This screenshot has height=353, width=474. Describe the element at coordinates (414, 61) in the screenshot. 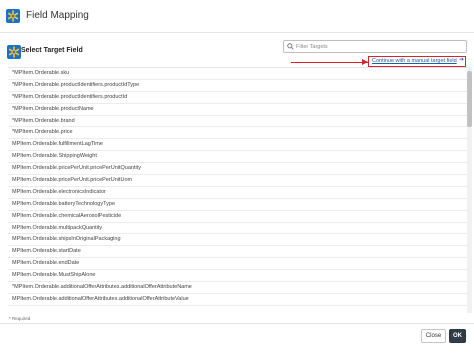

I see `manual-target-link: Continue with a manual target field` at that location.